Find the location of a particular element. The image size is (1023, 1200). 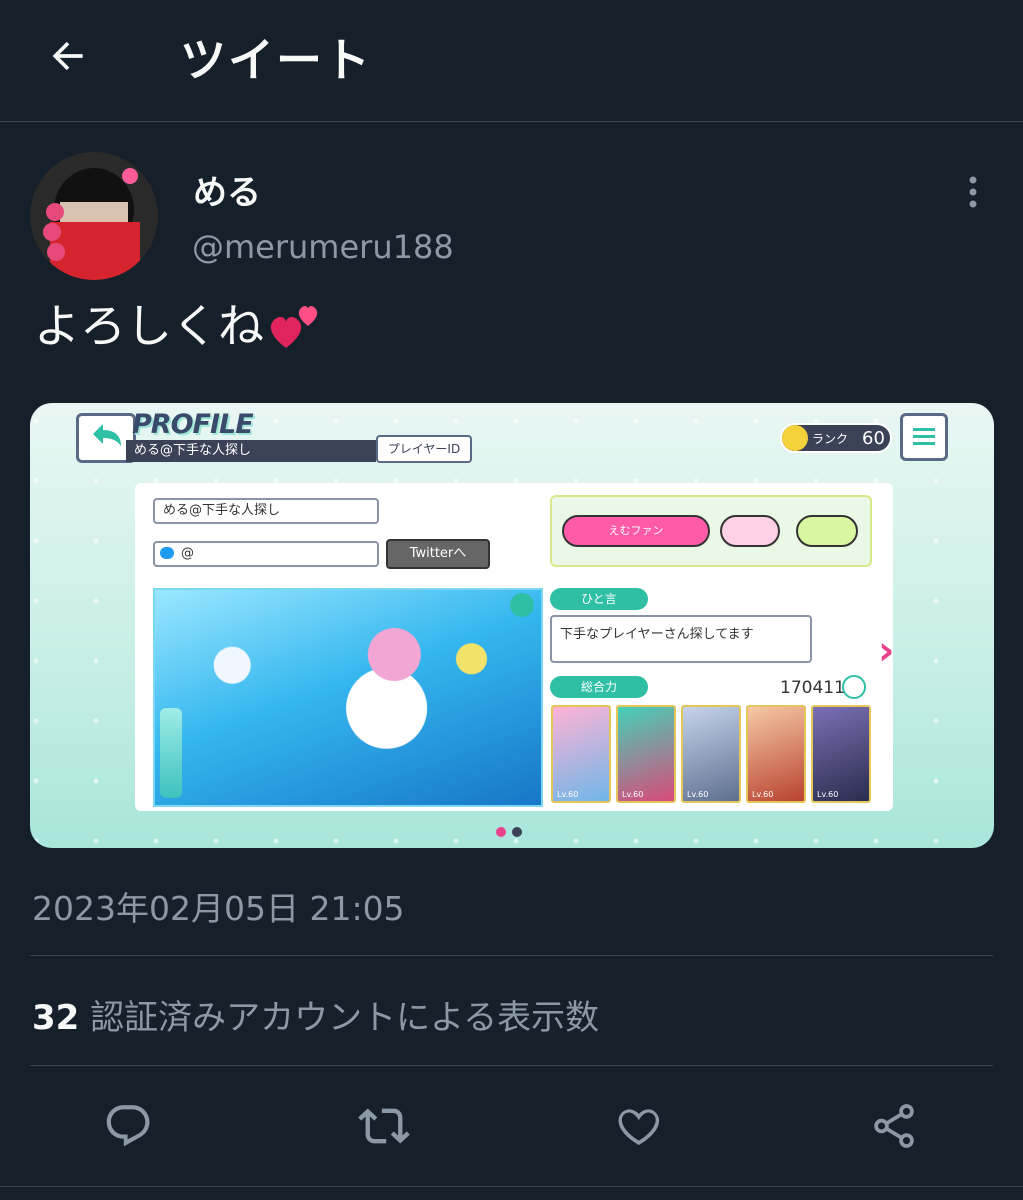

reply-button is located at coordinates (128, 1126).